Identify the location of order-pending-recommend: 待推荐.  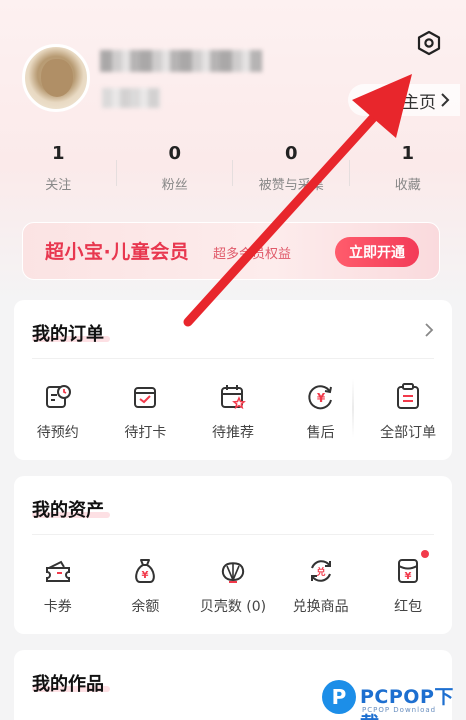
(233, 411).